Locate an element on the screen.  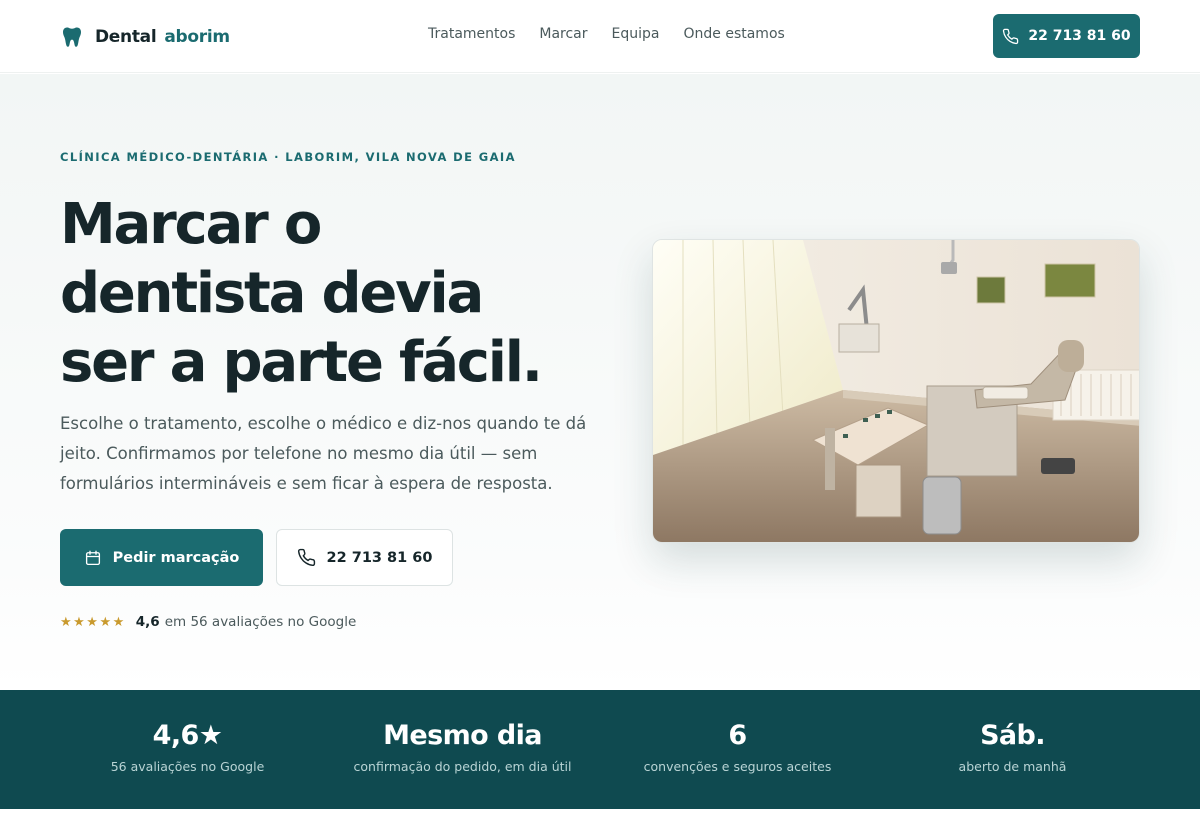
main-nav: Tratamentos Marcar Equipa Onde estamos is located at coordinates (618, 34).